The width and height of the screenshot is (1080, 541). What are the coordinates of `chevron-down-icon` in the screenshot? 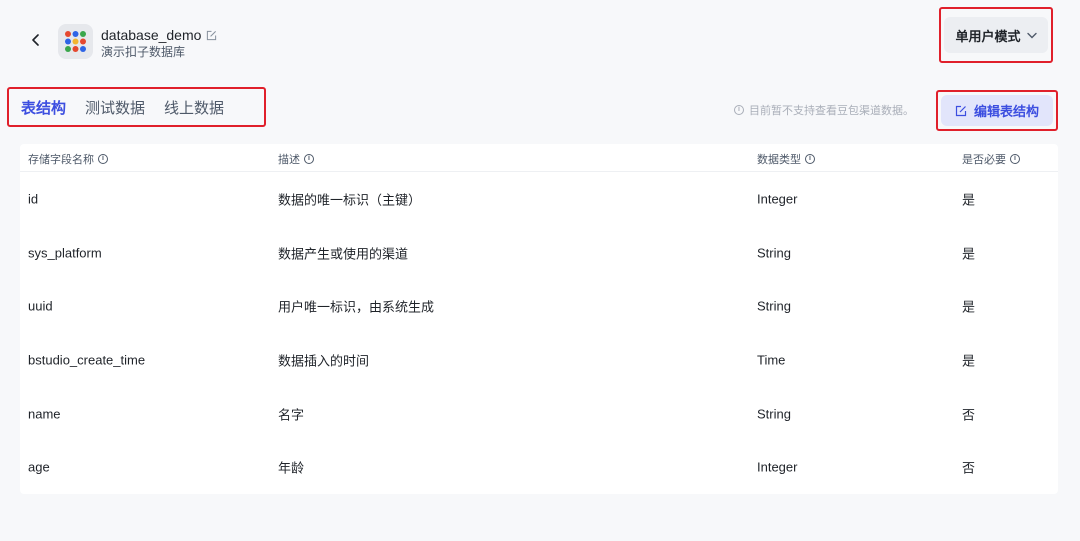 It's located at (1031, 35).